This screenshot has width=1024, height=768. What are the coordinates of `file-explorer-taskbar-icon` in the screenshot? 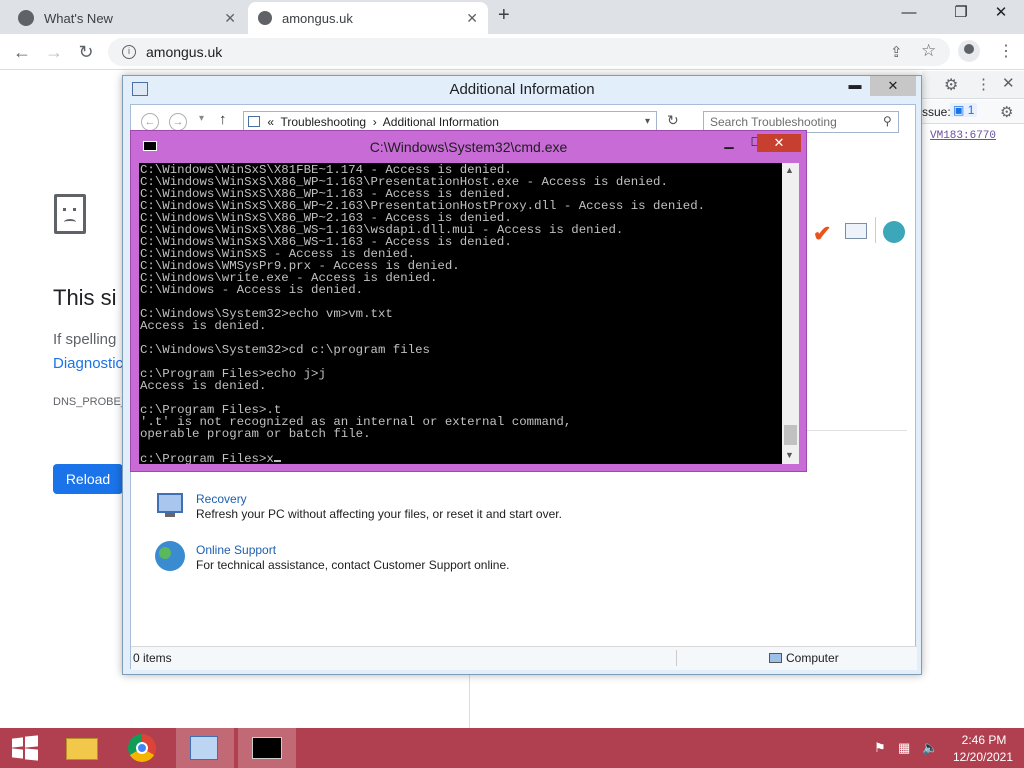 It's located at (83, 748).